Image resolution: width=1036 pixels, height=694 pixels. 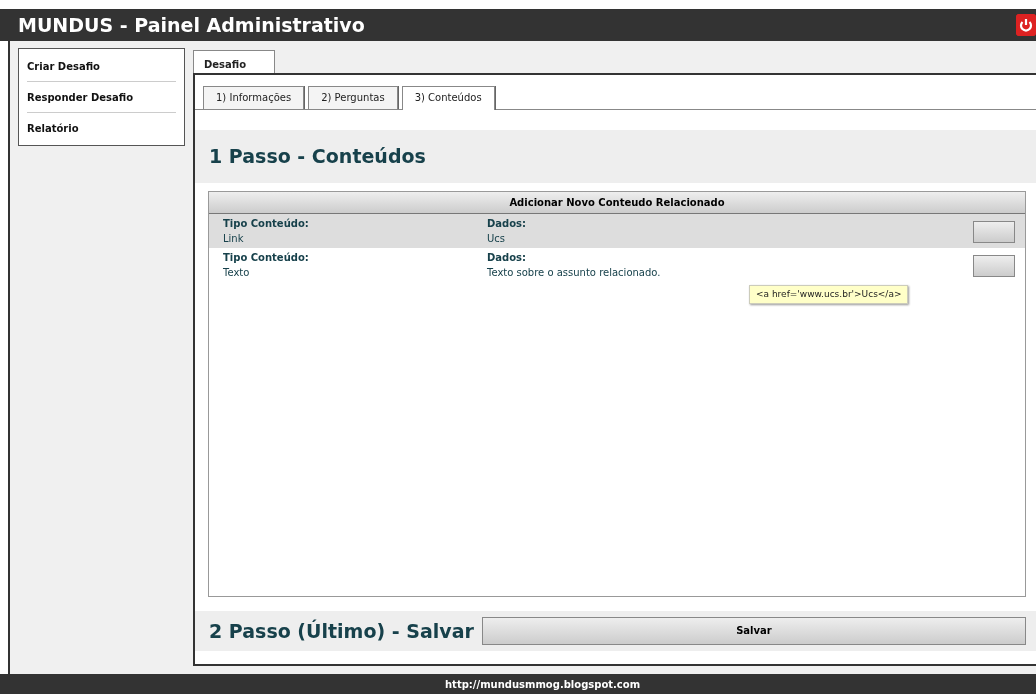 I want to click on app-title: MUNDUS - Painel Administrativo, so click(x=191, y=25).